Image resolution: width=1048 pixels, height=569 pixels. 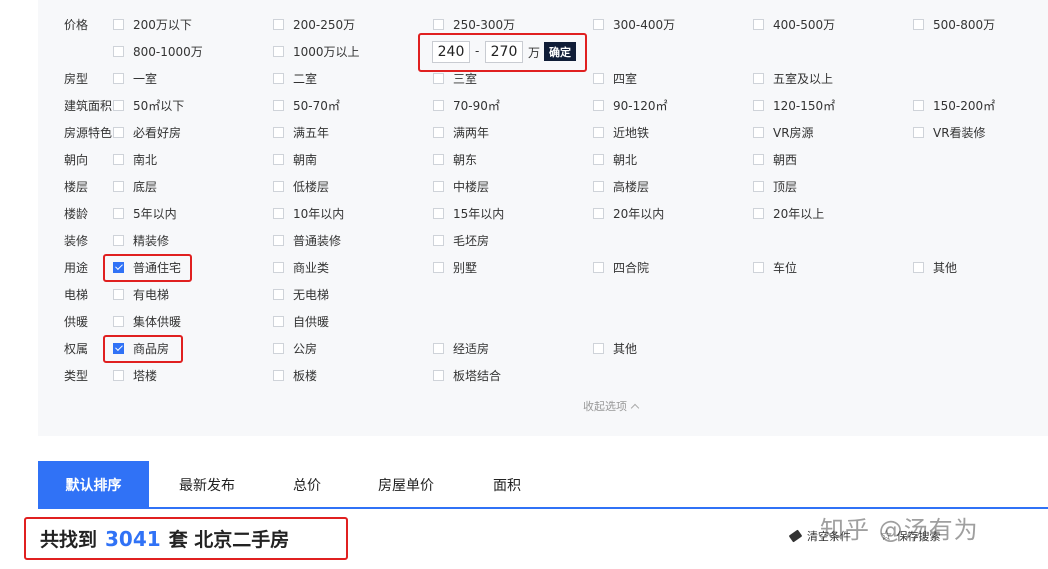 What do you see at coordinates (621, 132) in the screenshot?
I see `features-option: 近地铁` at bounding box center [621, 132].